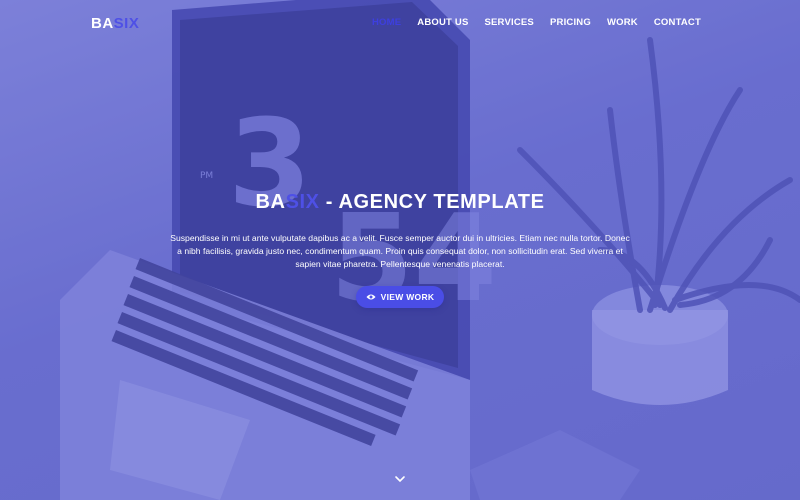 Image resolution: width=800 pixels, height=500 pixels. Describe the element at coordinates (622, 22) in the screenshot. I see `nav-item-work: WORK` at that location.